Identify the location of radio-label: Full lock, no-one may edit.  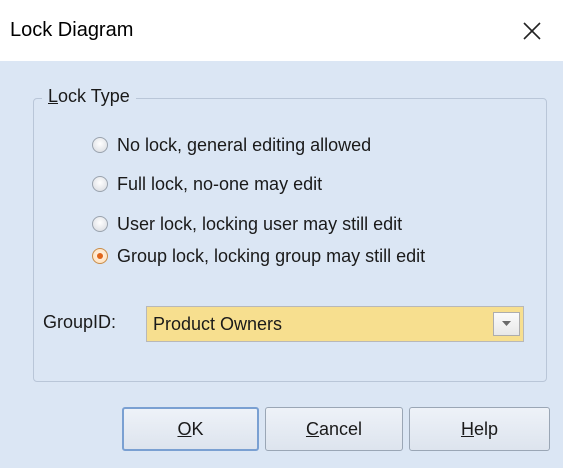
(220, 183).